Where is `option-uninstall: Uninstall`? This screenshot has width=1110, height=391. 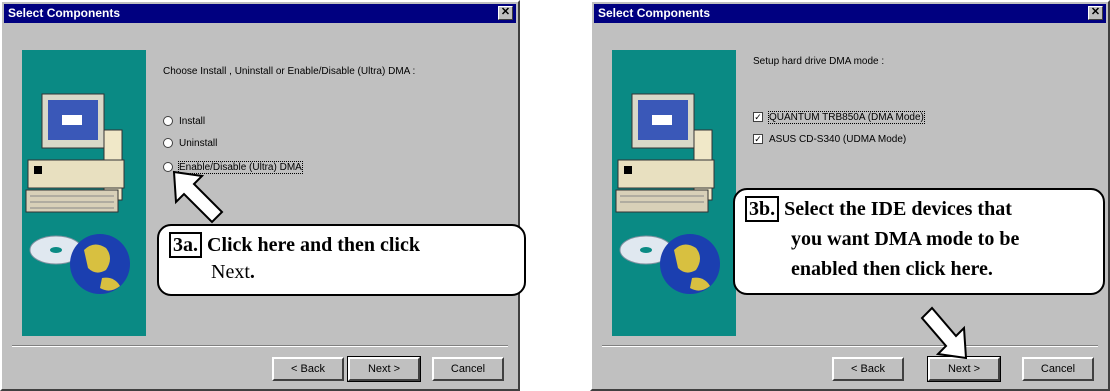
option-uninstall: Uninstall is located at coordinates (190, 143).